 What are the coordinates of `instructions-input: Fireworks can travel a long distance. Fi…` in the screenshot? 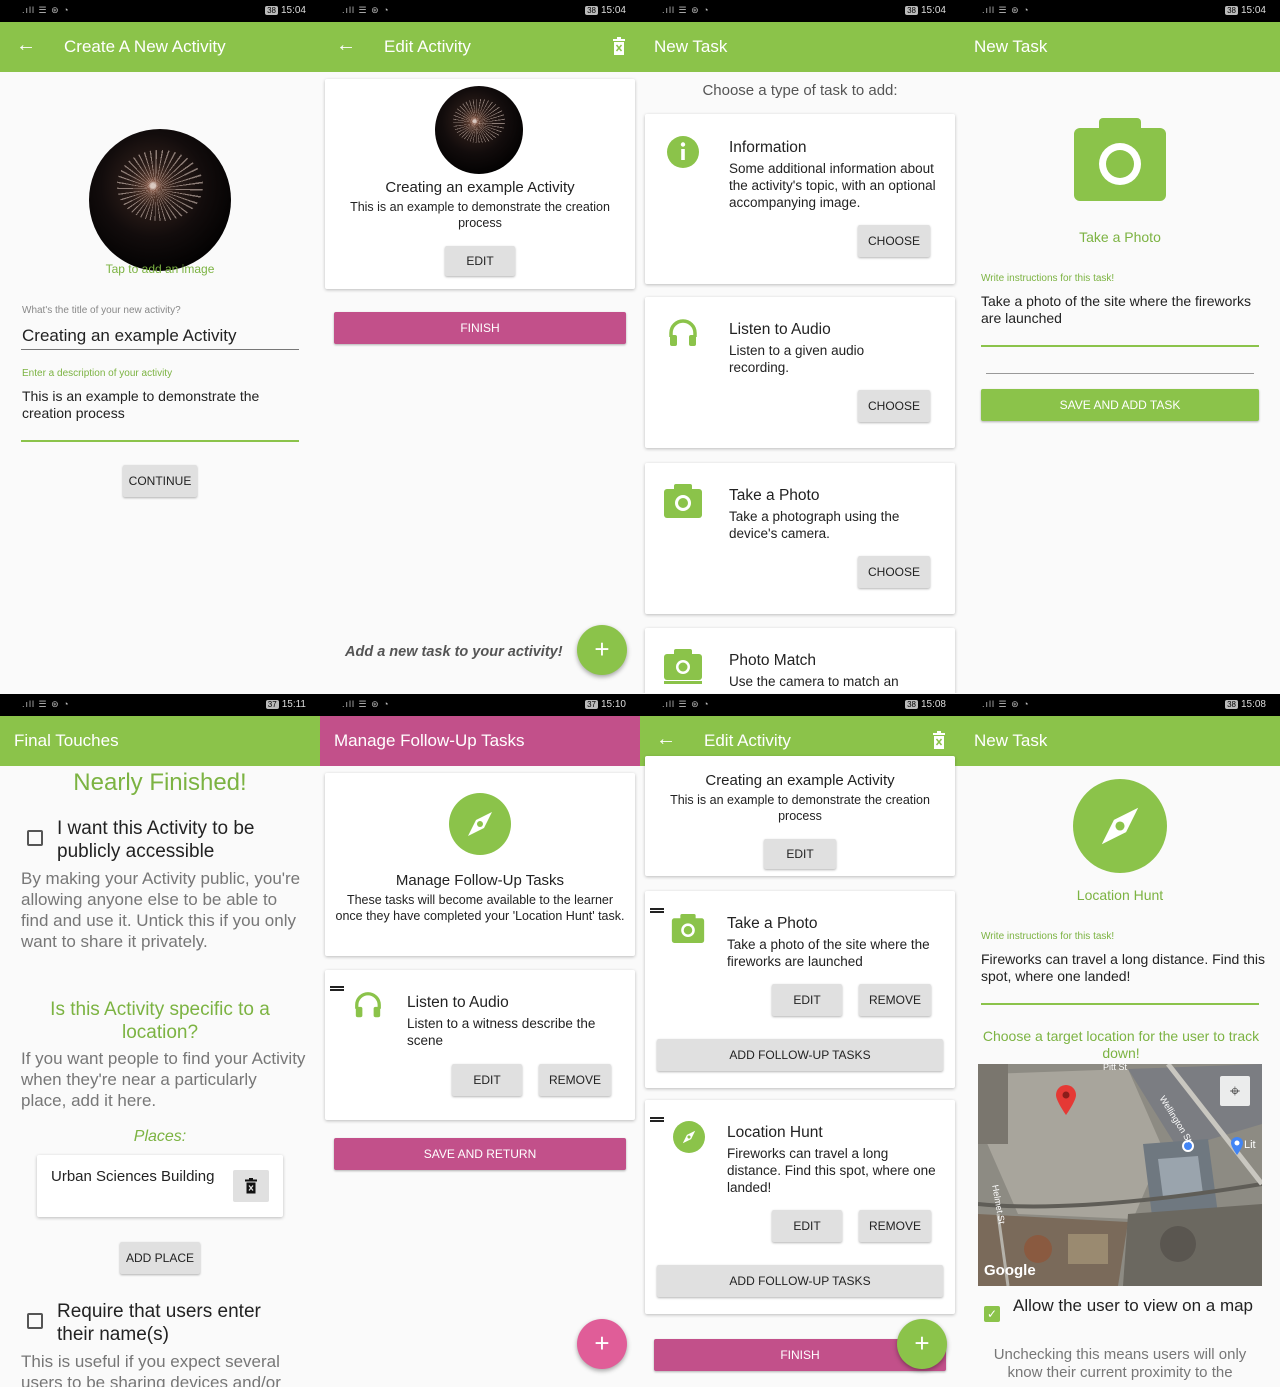 It's located at (1123, 968).